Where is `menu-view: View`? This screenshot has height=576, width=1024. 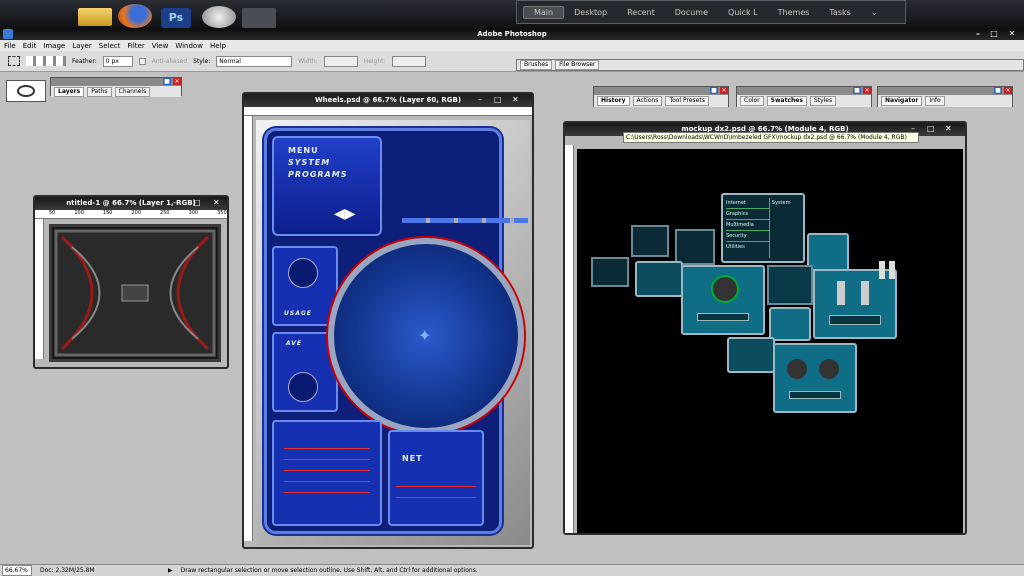
menu-view: View is located at coordinates (160, 46).